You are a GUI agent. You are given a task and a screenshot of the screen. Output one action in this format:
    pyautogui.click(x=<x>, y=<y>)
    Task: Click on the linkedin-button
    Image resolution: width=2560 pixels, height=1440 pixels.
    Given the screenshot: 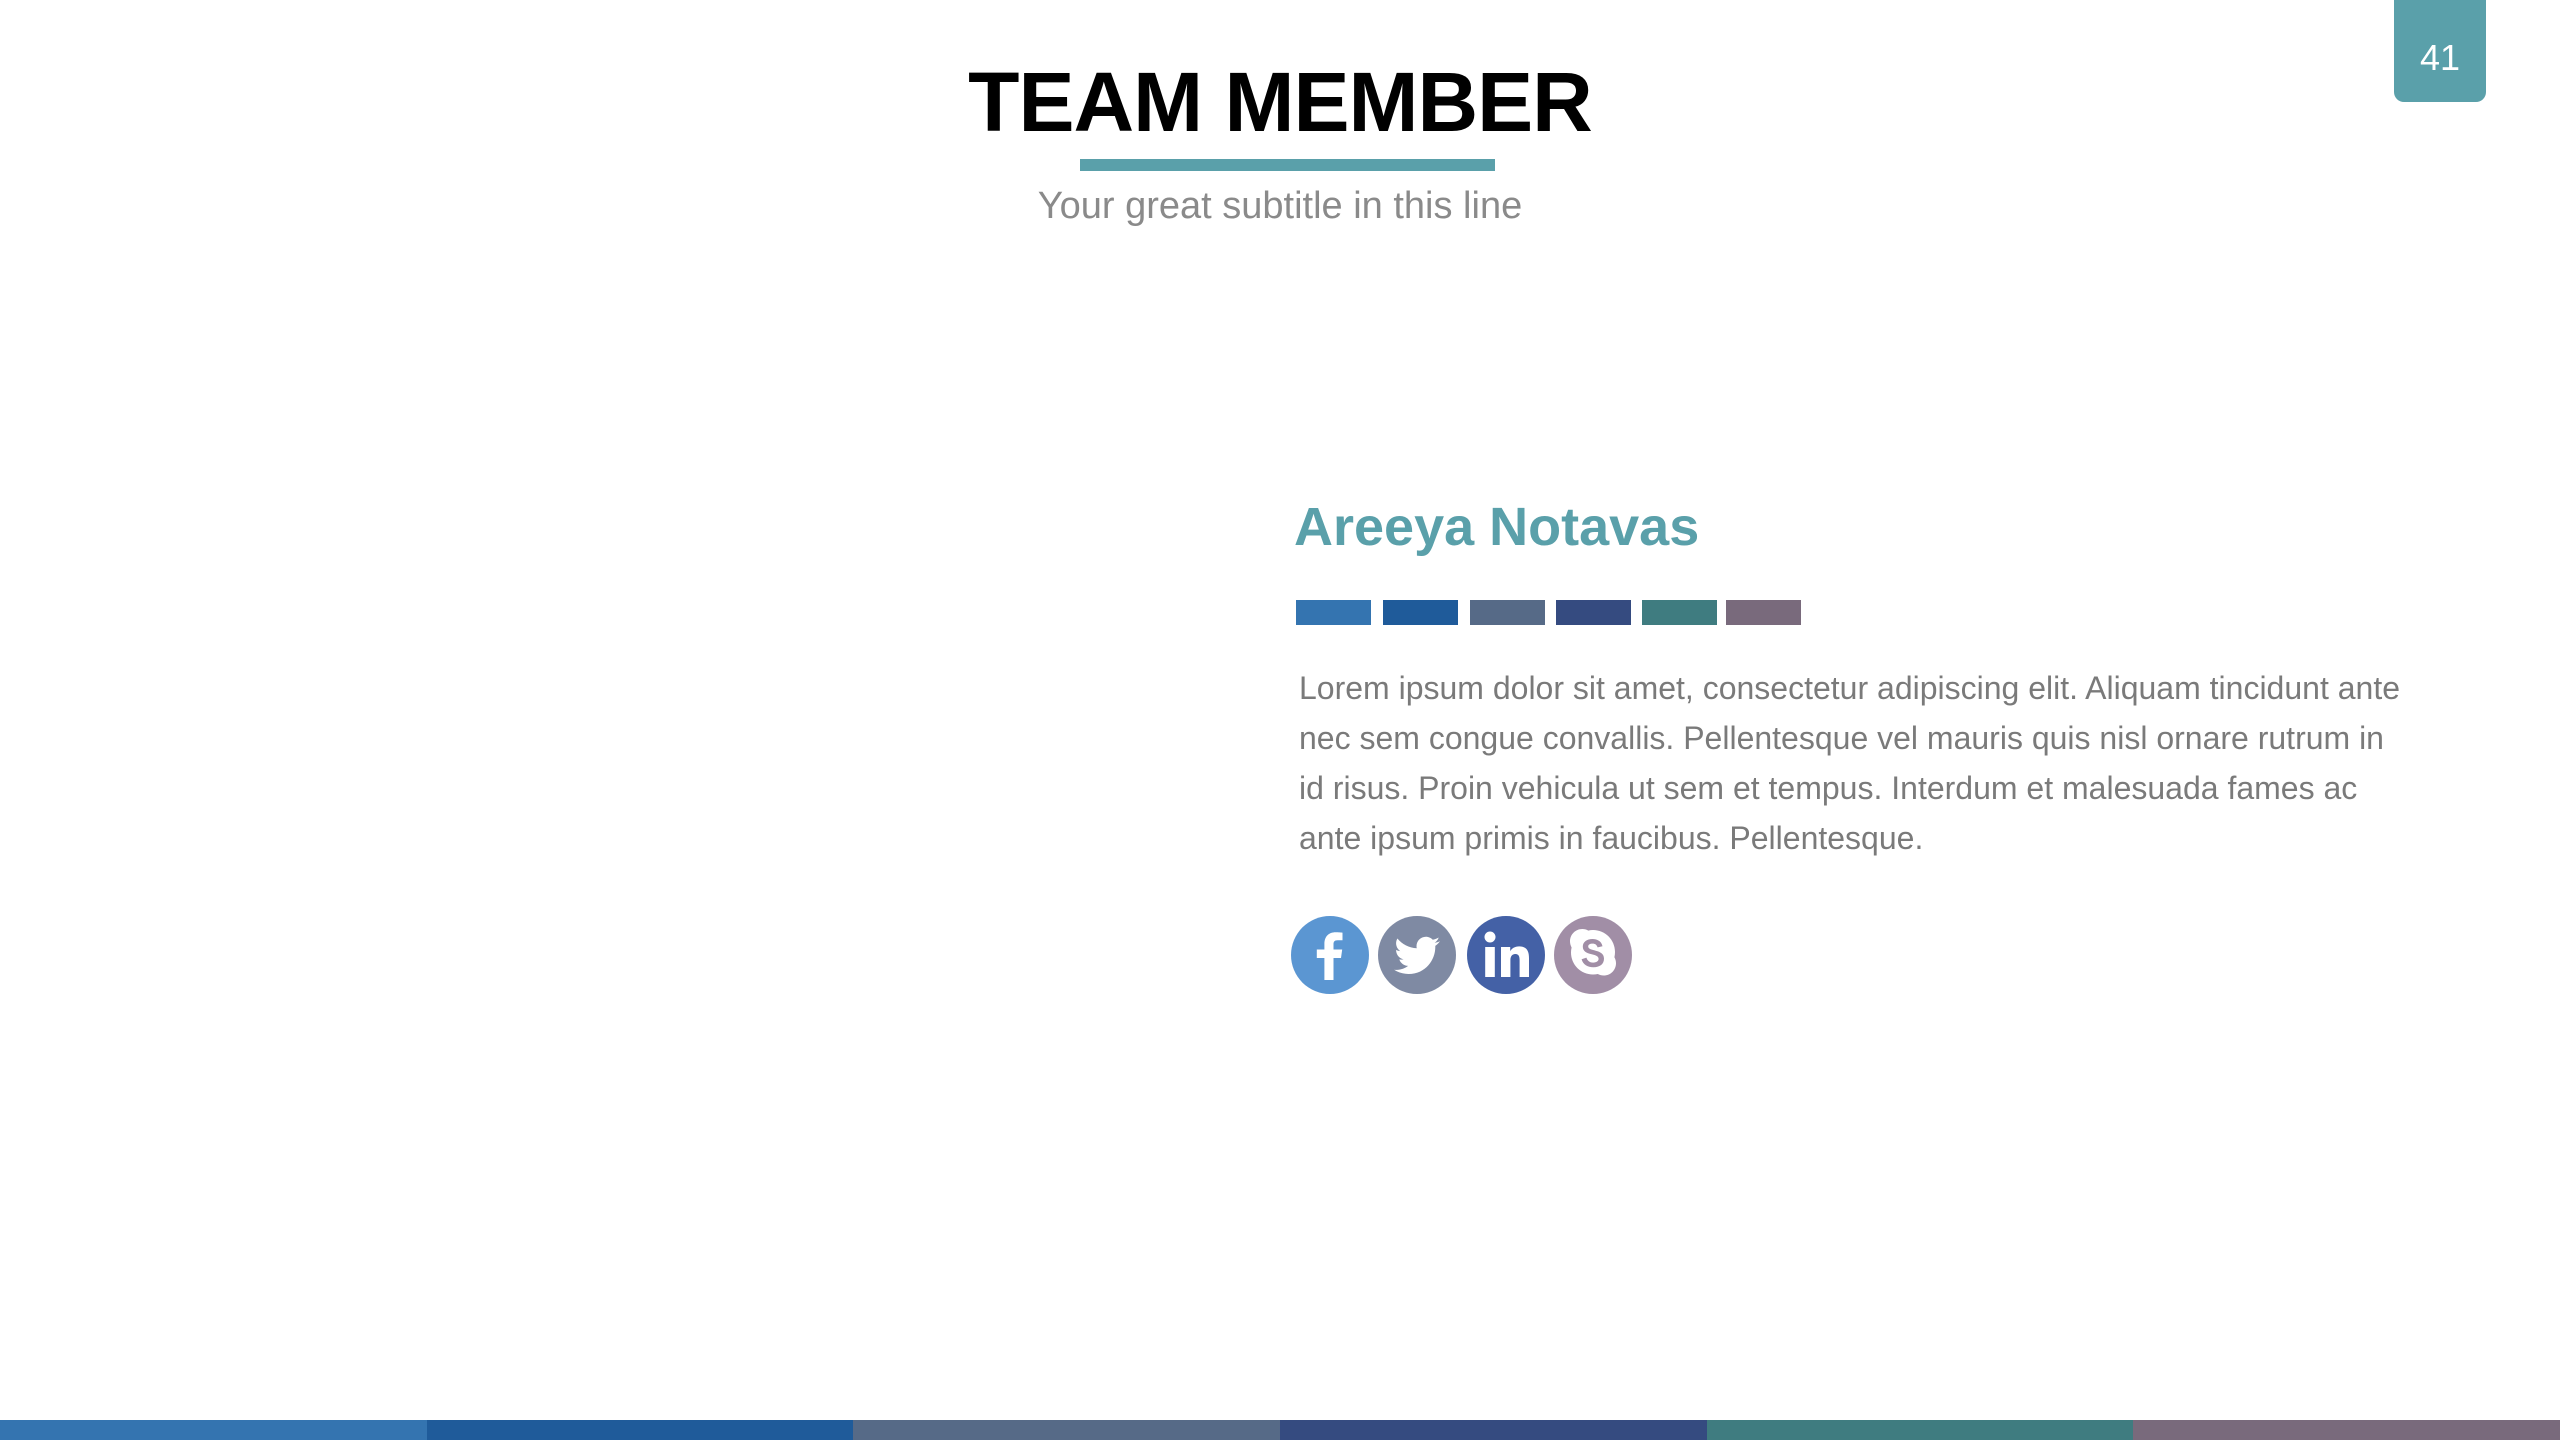 What is the action you would take?
    pyautogui.click(x=1506, y=955)
    